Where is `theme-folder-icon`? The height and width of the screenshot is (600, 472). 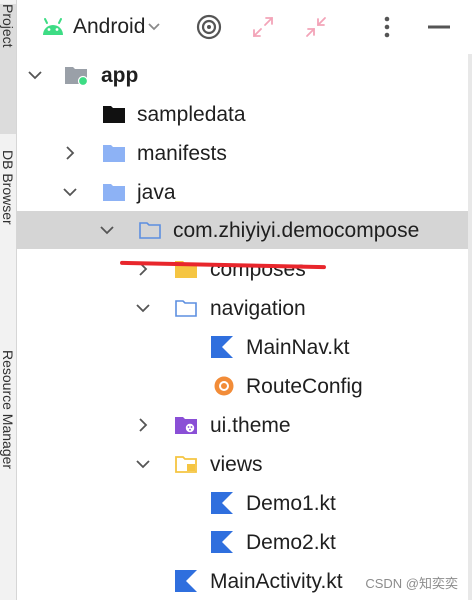 theme-folder-icon is located at coordinates (186, 425).